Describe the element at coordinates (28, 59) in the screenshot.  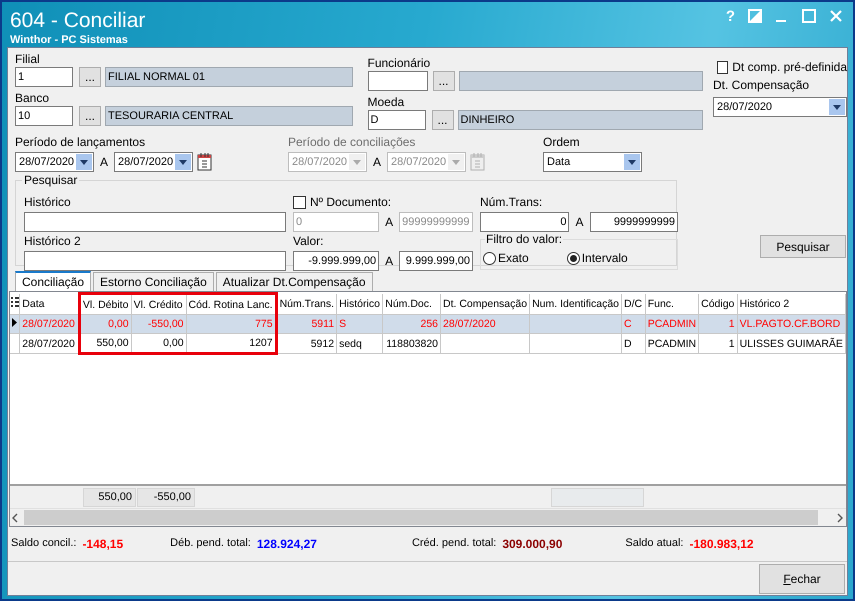
I see `field-label: Filial` at that location.